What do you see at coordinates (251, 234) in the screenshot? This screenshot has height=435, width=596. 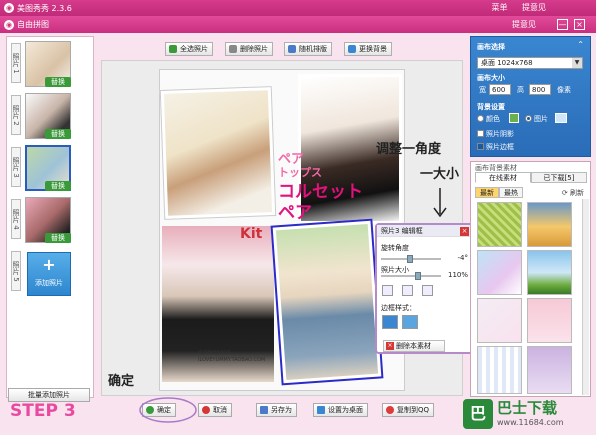 I see `banner-text: Kit` at bounding box center [251, 234].